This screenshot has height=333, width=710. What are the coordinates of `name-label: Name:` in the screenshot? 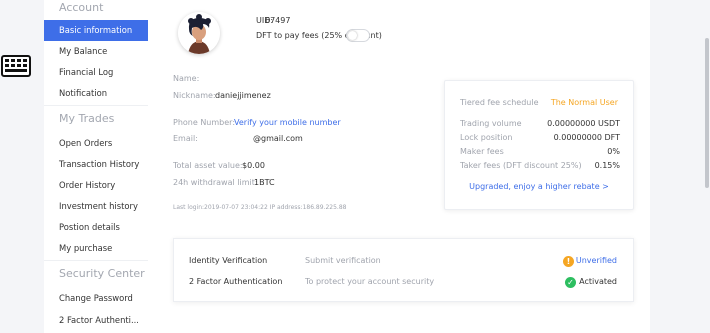 It's located at (186, 78).